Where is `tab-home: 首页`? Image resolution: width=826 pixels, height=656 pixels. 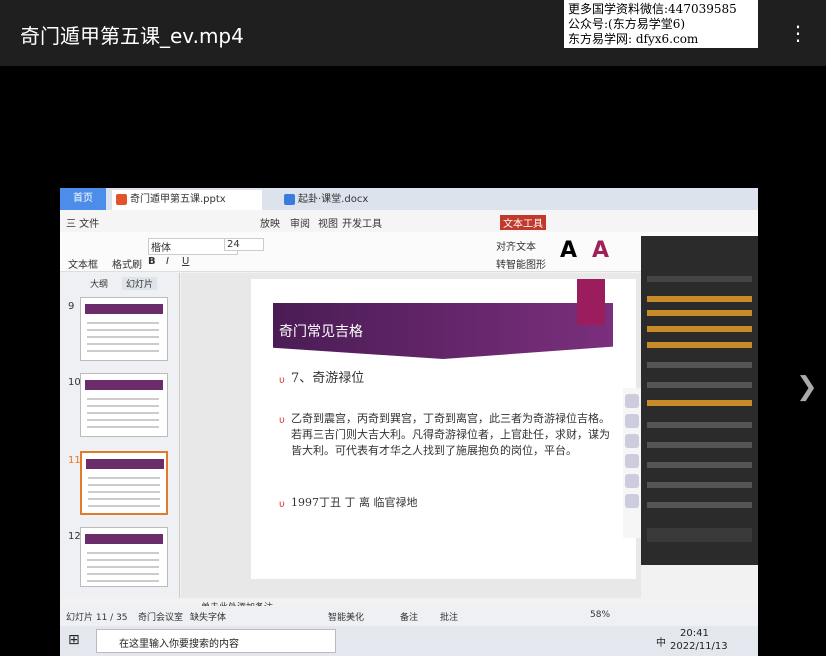
tab-home: 首页 is located at coordinates (83, 199).